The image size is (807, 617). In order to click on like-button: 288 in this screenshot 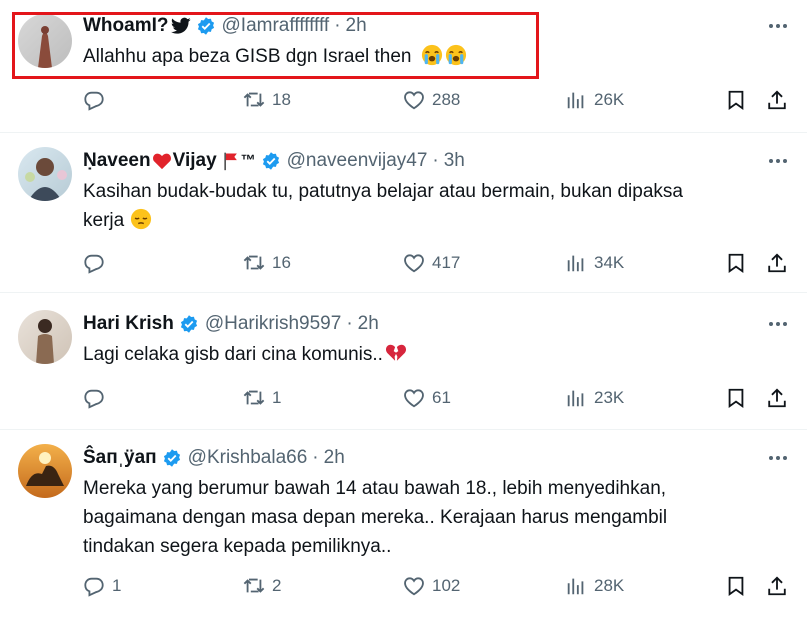, I will do `click(431, 100)`.